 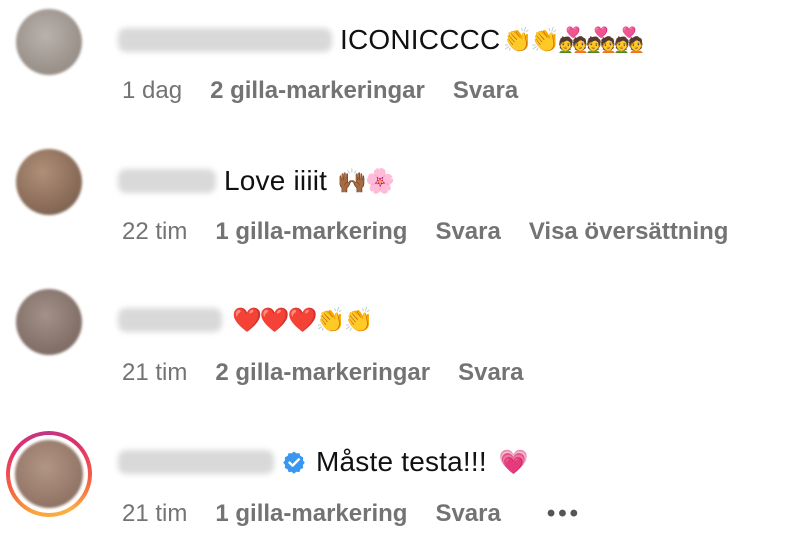 What do you see at coordinates (152, 91) in the screenshot?
I see `comment-time: 1 dag` at bounding box center [152, 91].